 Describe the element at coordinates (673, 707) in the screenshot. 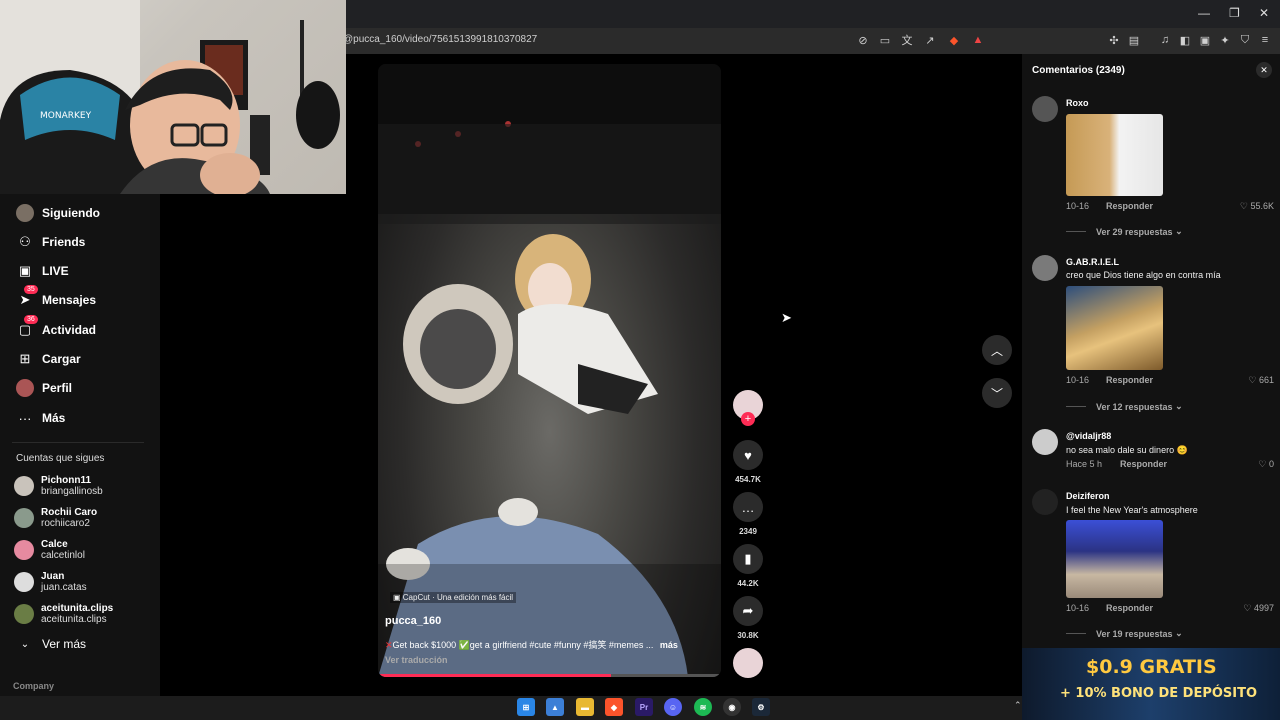

I see `discord-icon: ☺` at that location.